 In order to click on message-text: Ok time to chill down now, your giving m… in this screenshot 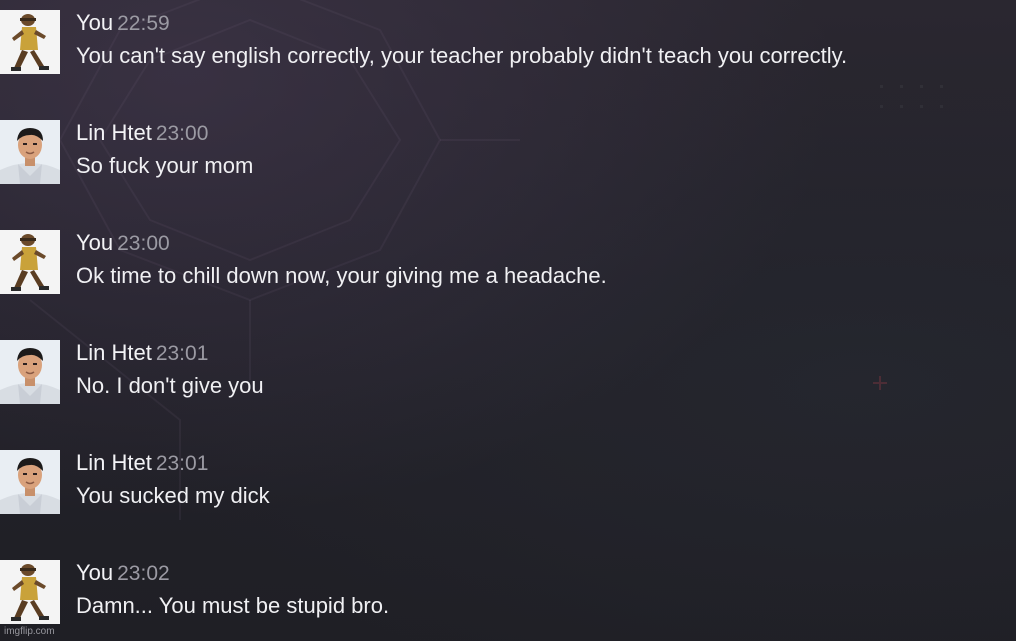, I will do `click(341, 275)`.